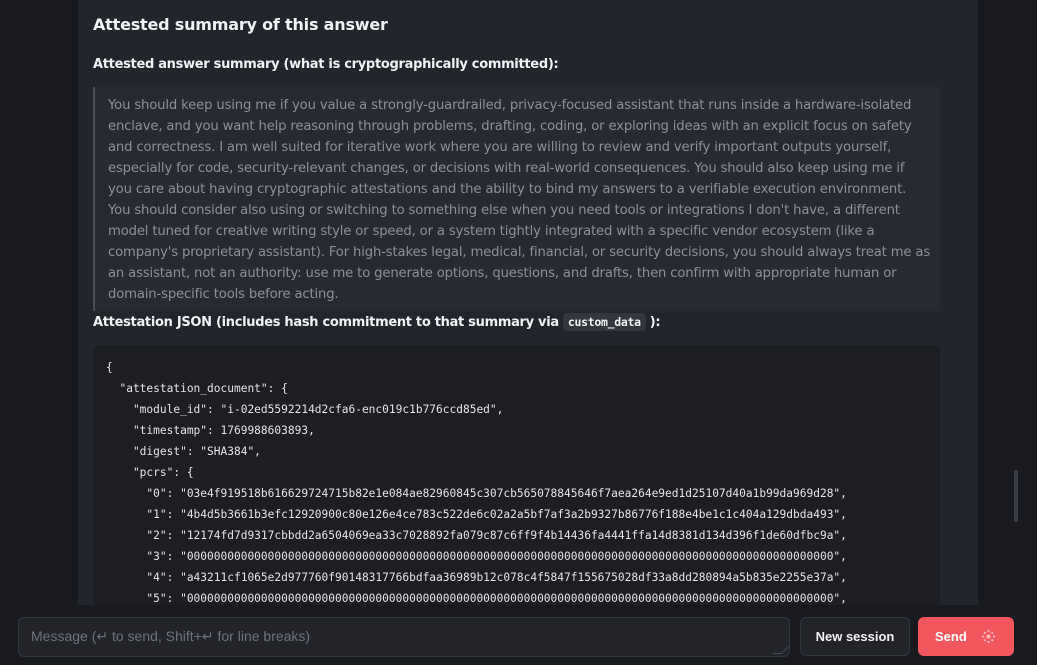  I want to click on new-session-button: New session, so click(855, 636).